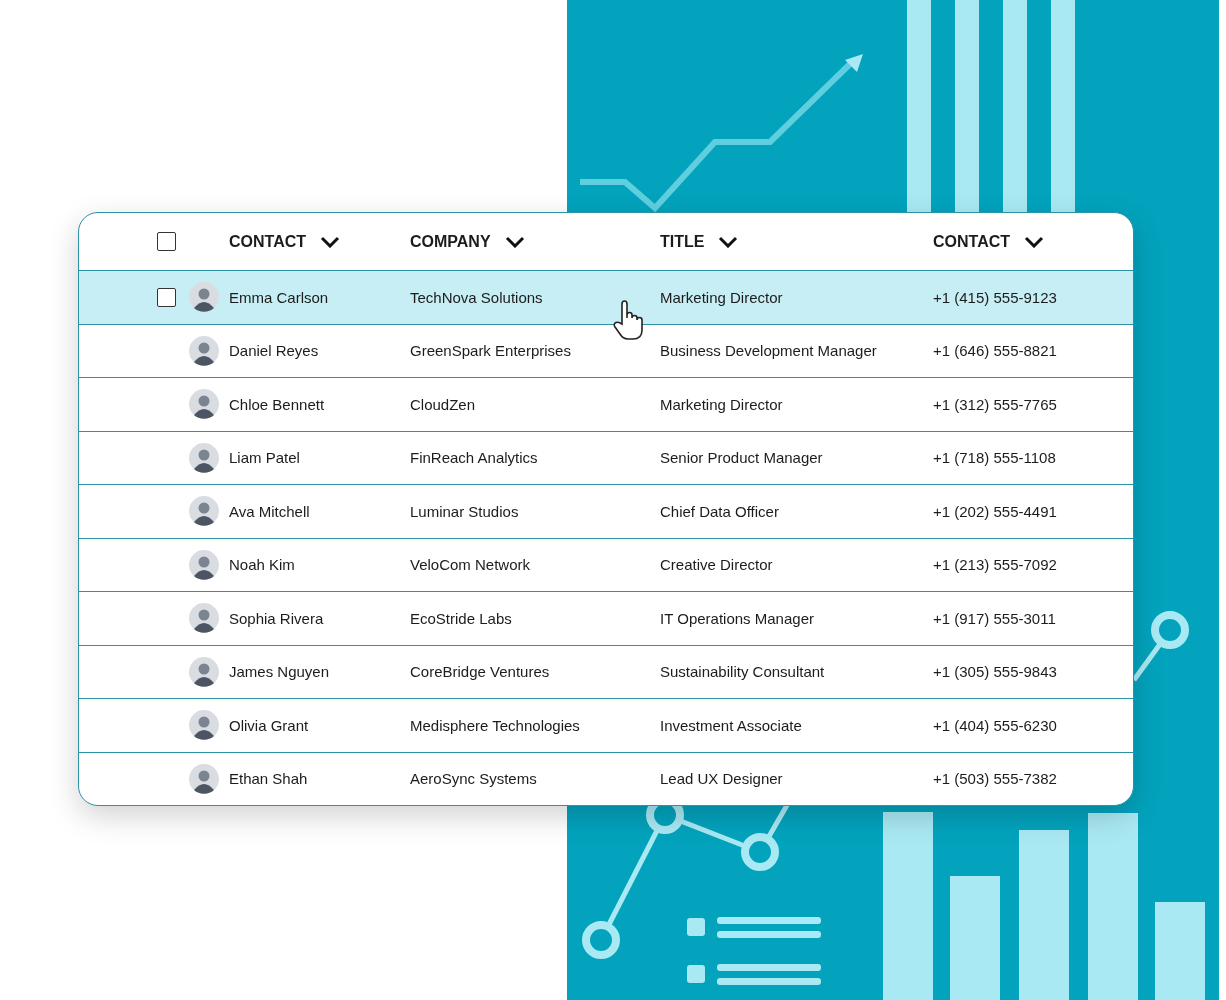 This screenshot has height=1000, width=1226. I want to click on phone-number: +1 (202) 555-4491, so click(995, 511).